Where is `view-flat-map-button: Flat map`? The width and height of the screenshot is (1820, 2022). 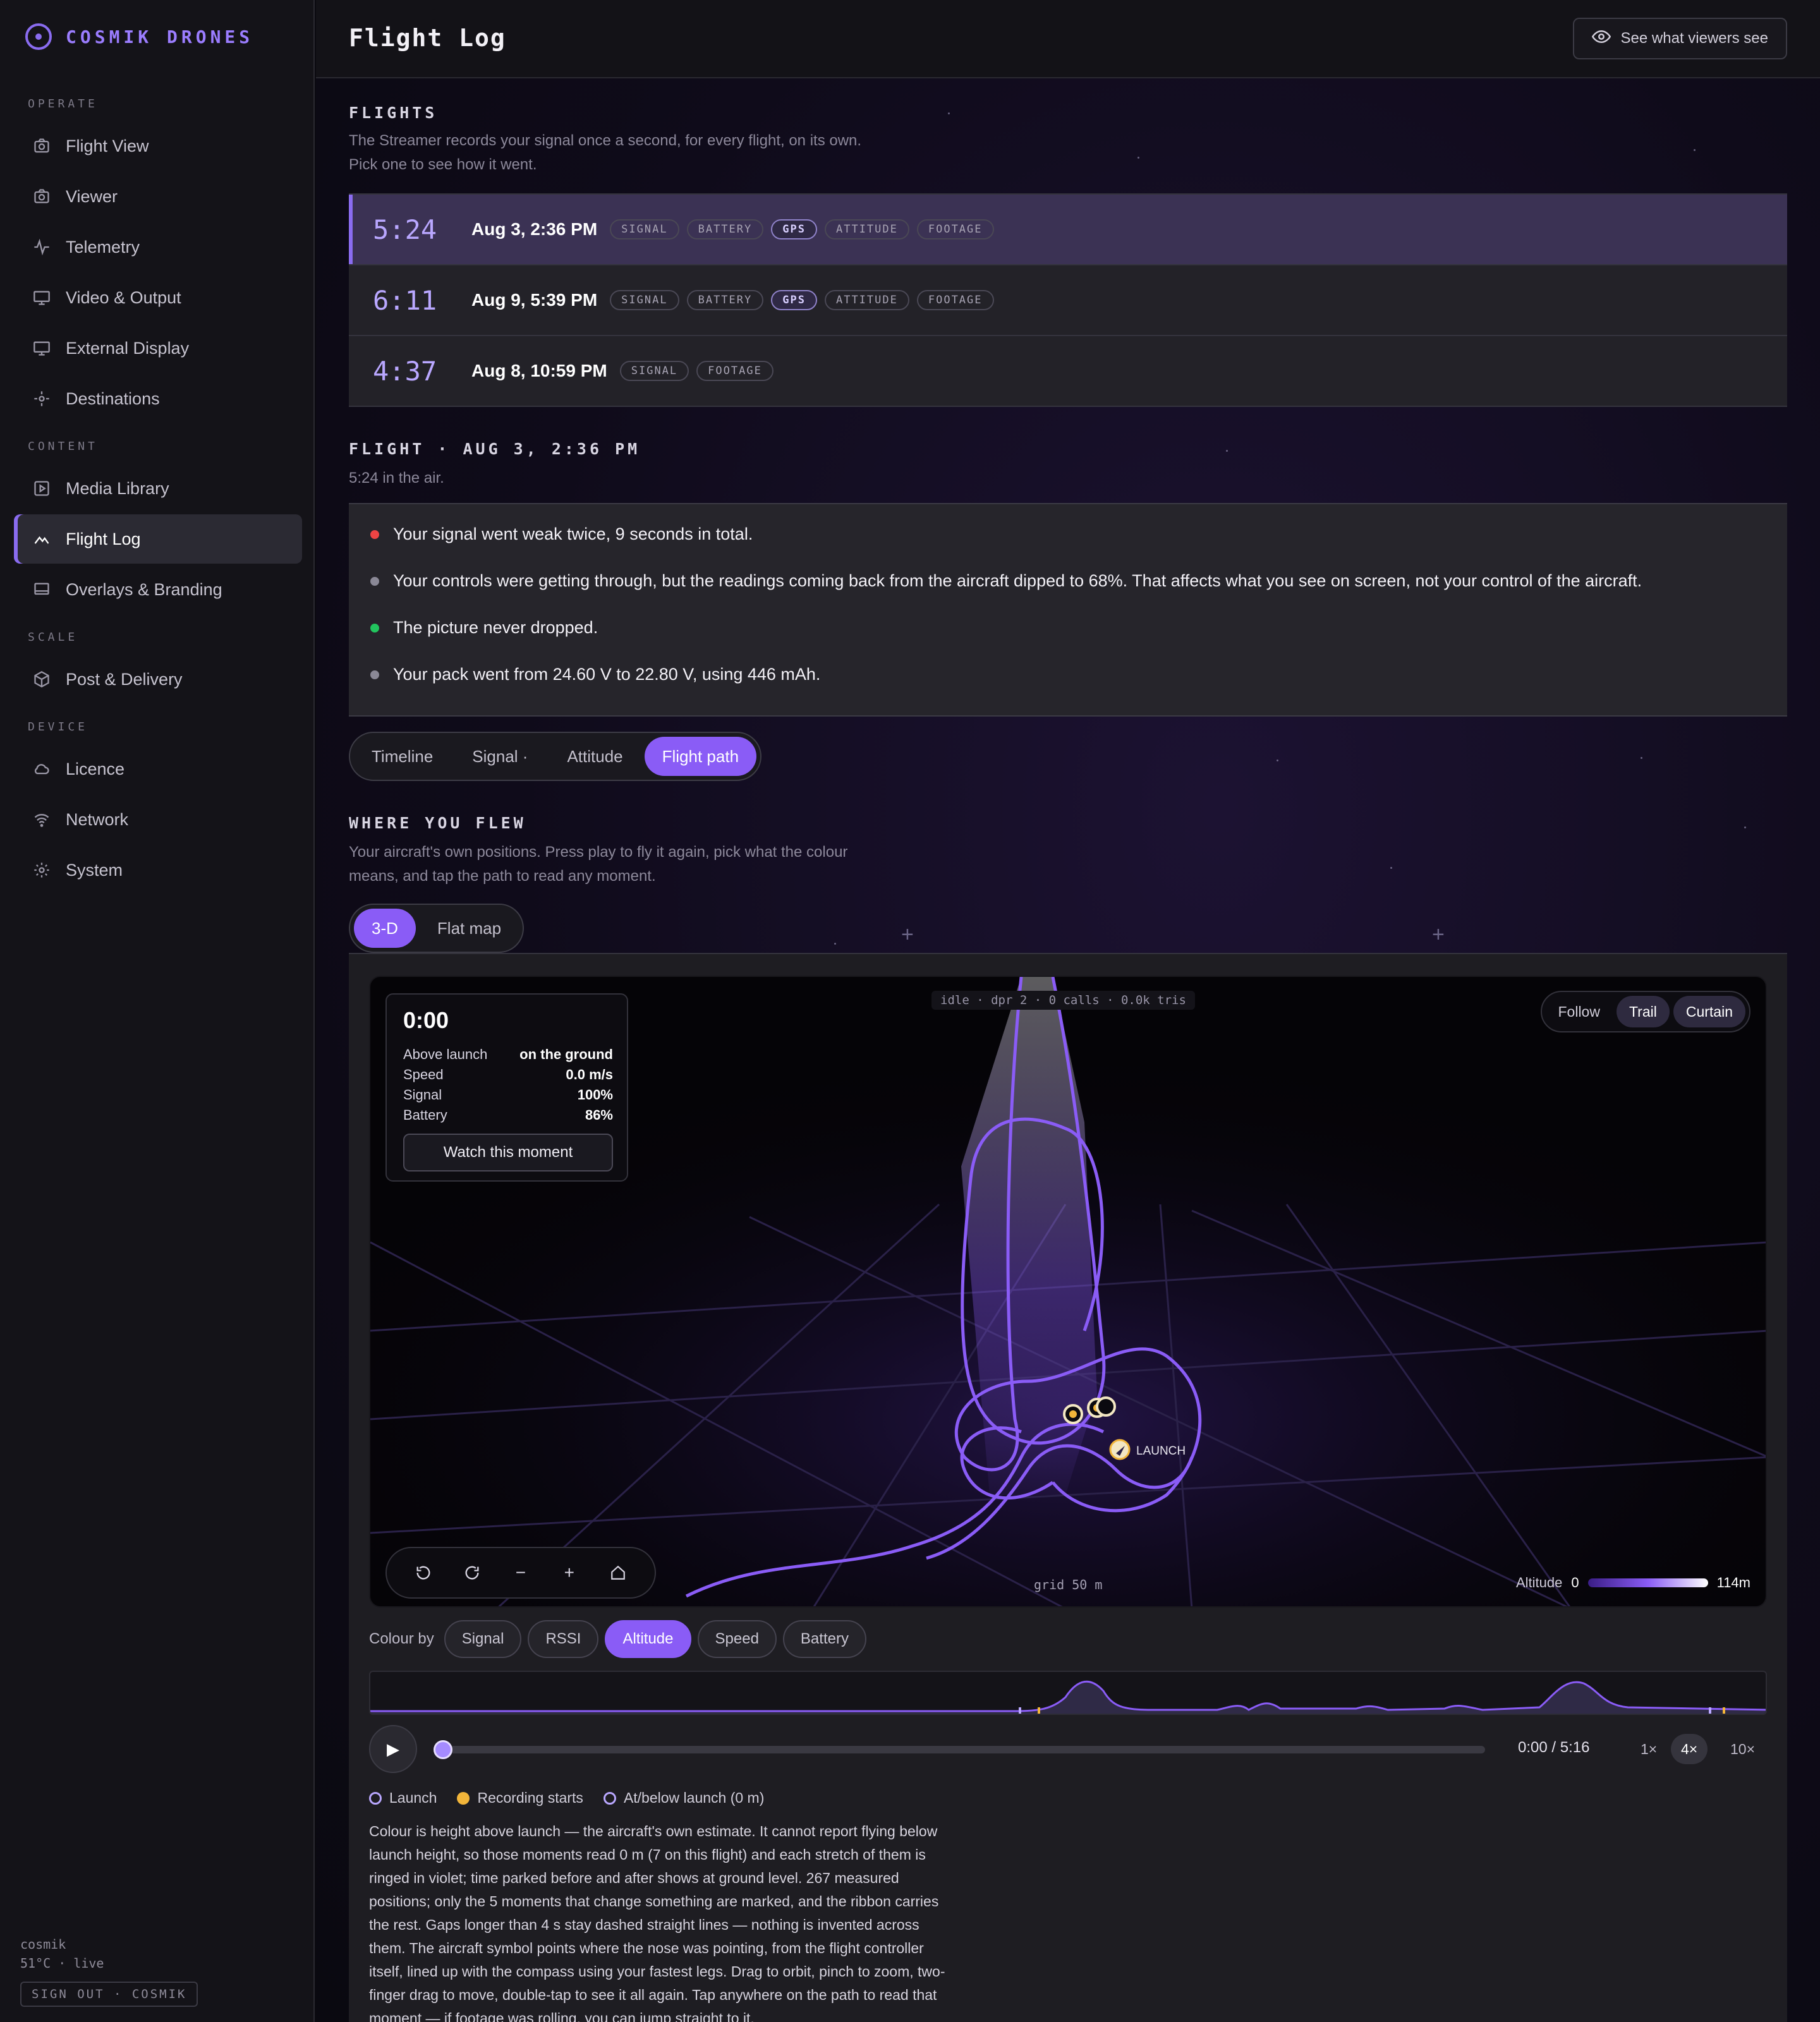 view-flat-map-button: Flat map is located at coordinates (469, 928).